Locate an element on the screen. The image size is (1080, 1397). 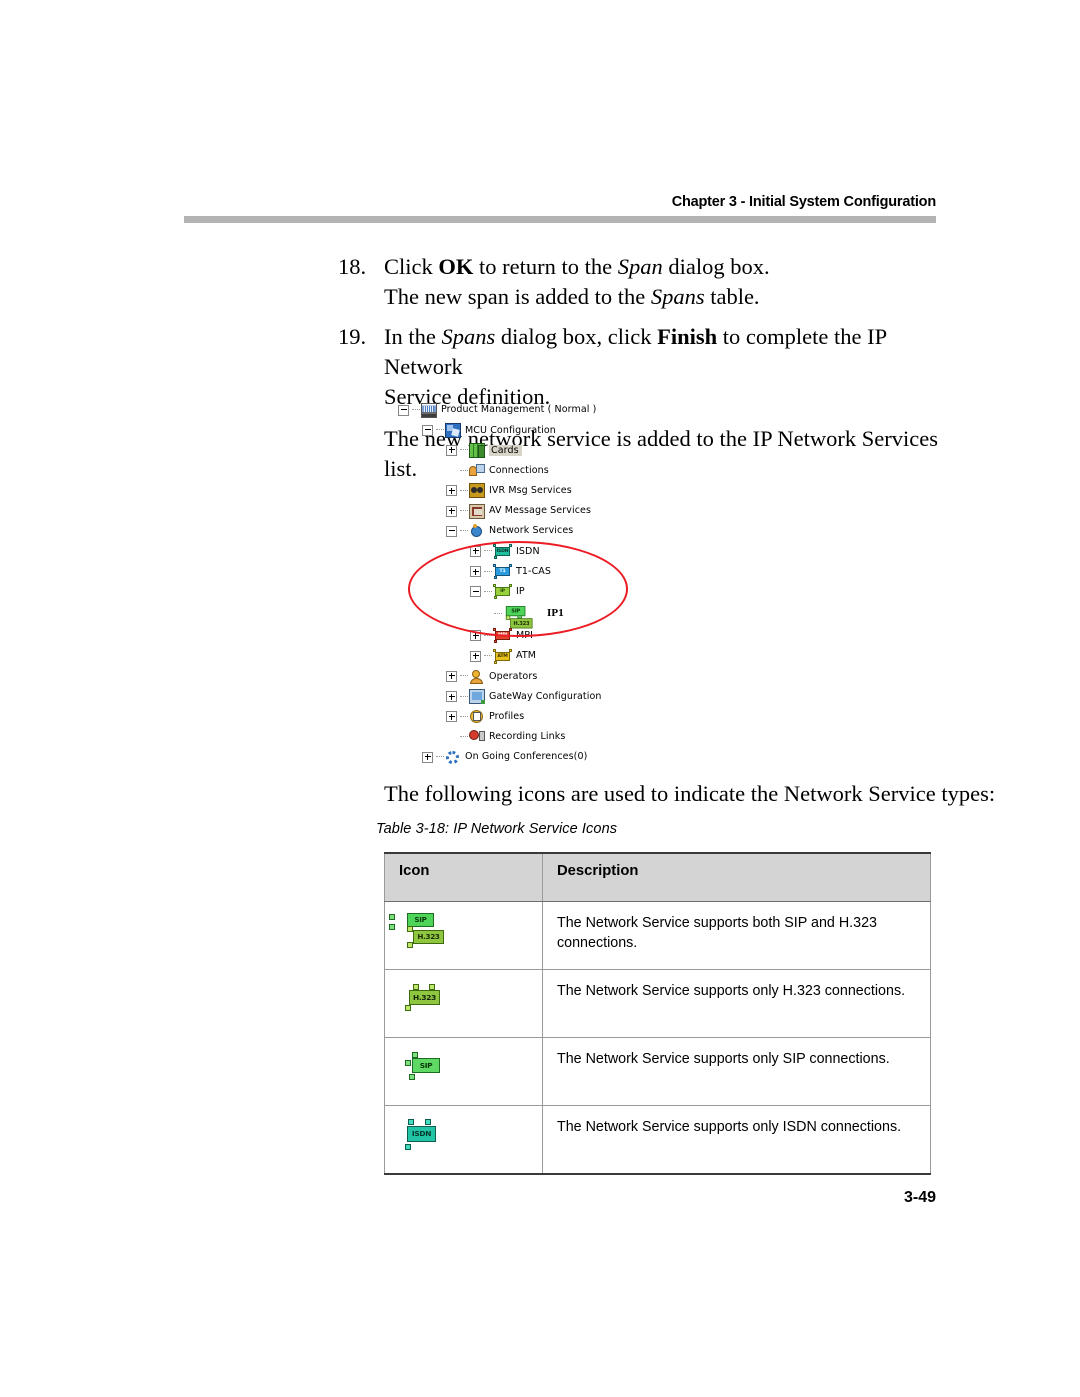
ivr-msg-icon is located at coordinates (477, 491).